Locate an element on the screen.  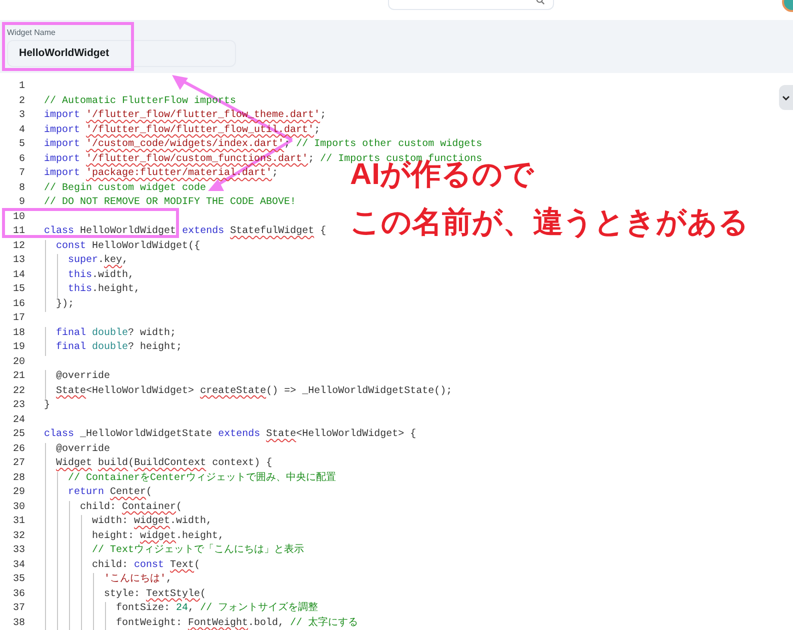
line-number: 36 is located at coordinates (18, 595).